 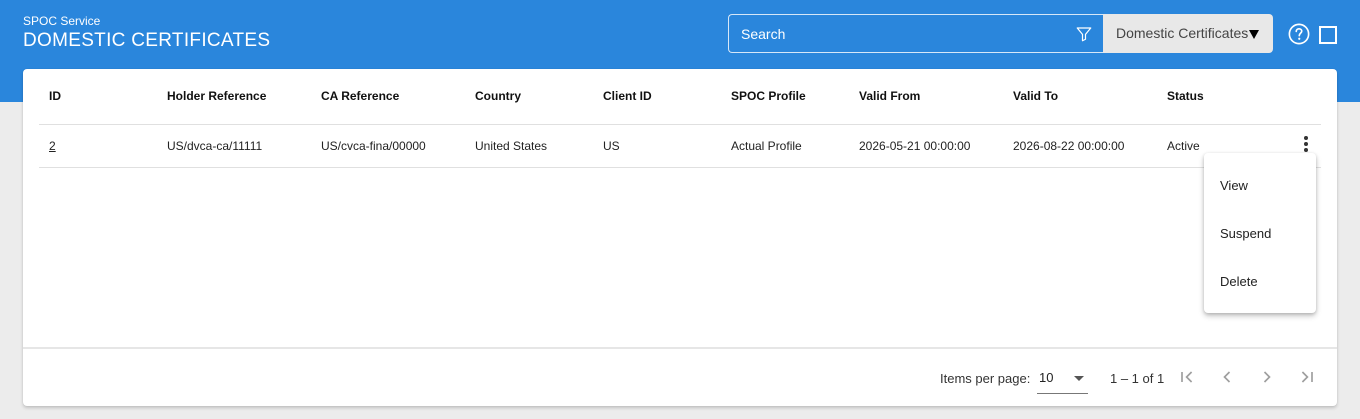 I want to click on cell-spoc-profile: Actual Profile, so click(x=766, y=146).